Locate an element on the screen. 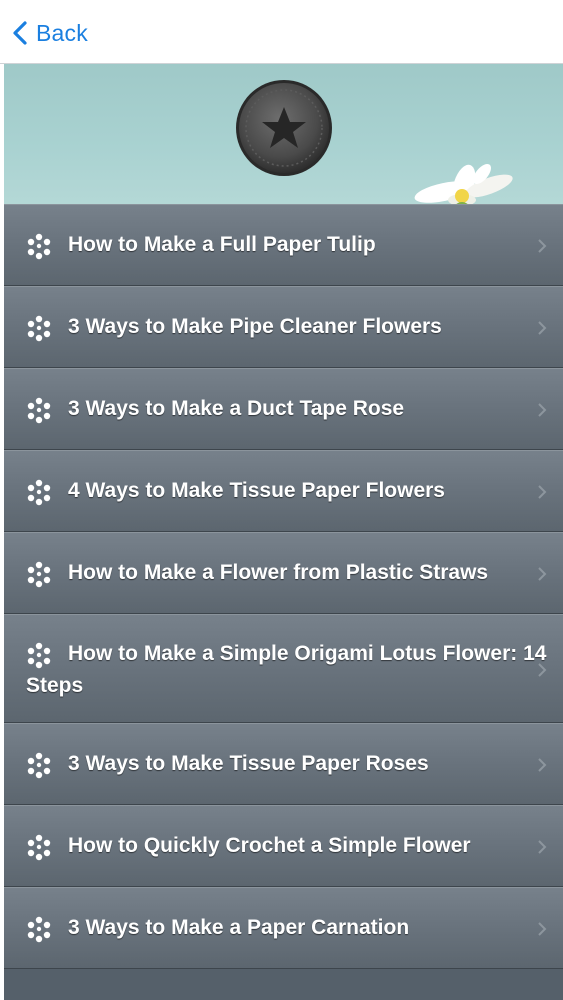  list-item-title: How to Make a Flower from Plastic Straws is located at coordinates (278, 572).